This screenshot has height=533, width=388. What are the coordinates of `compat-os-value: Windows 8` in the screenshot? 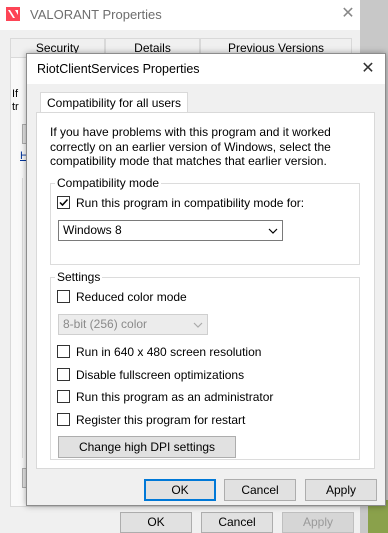 It's located at (92, 230).